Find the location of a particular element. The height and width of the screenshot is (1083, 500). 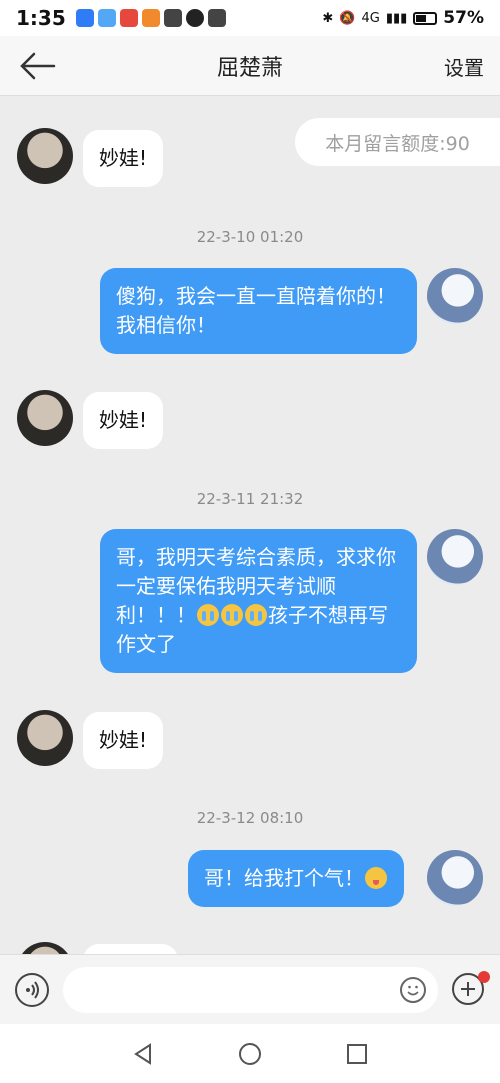

battery-percent: 57% is located at coordinates (463, 18).